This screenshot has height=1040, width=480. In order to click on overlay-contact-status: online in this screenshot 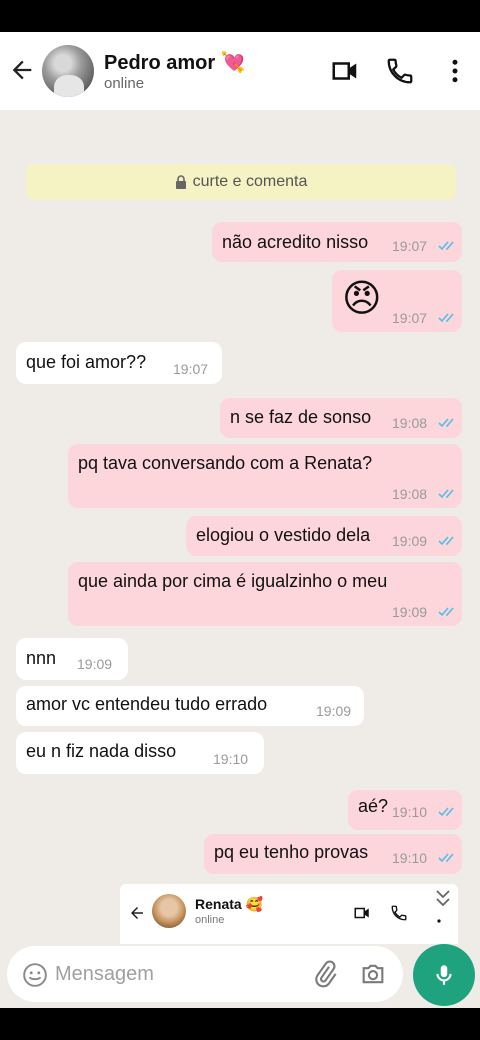, I will do `click(210, 920)`.